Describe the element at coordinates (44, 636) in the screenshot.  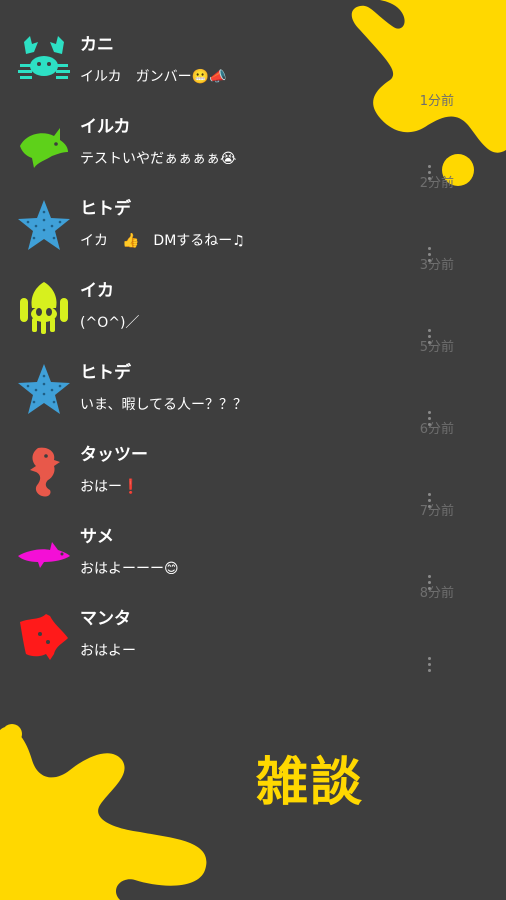
I see `manta-icon` at that location.